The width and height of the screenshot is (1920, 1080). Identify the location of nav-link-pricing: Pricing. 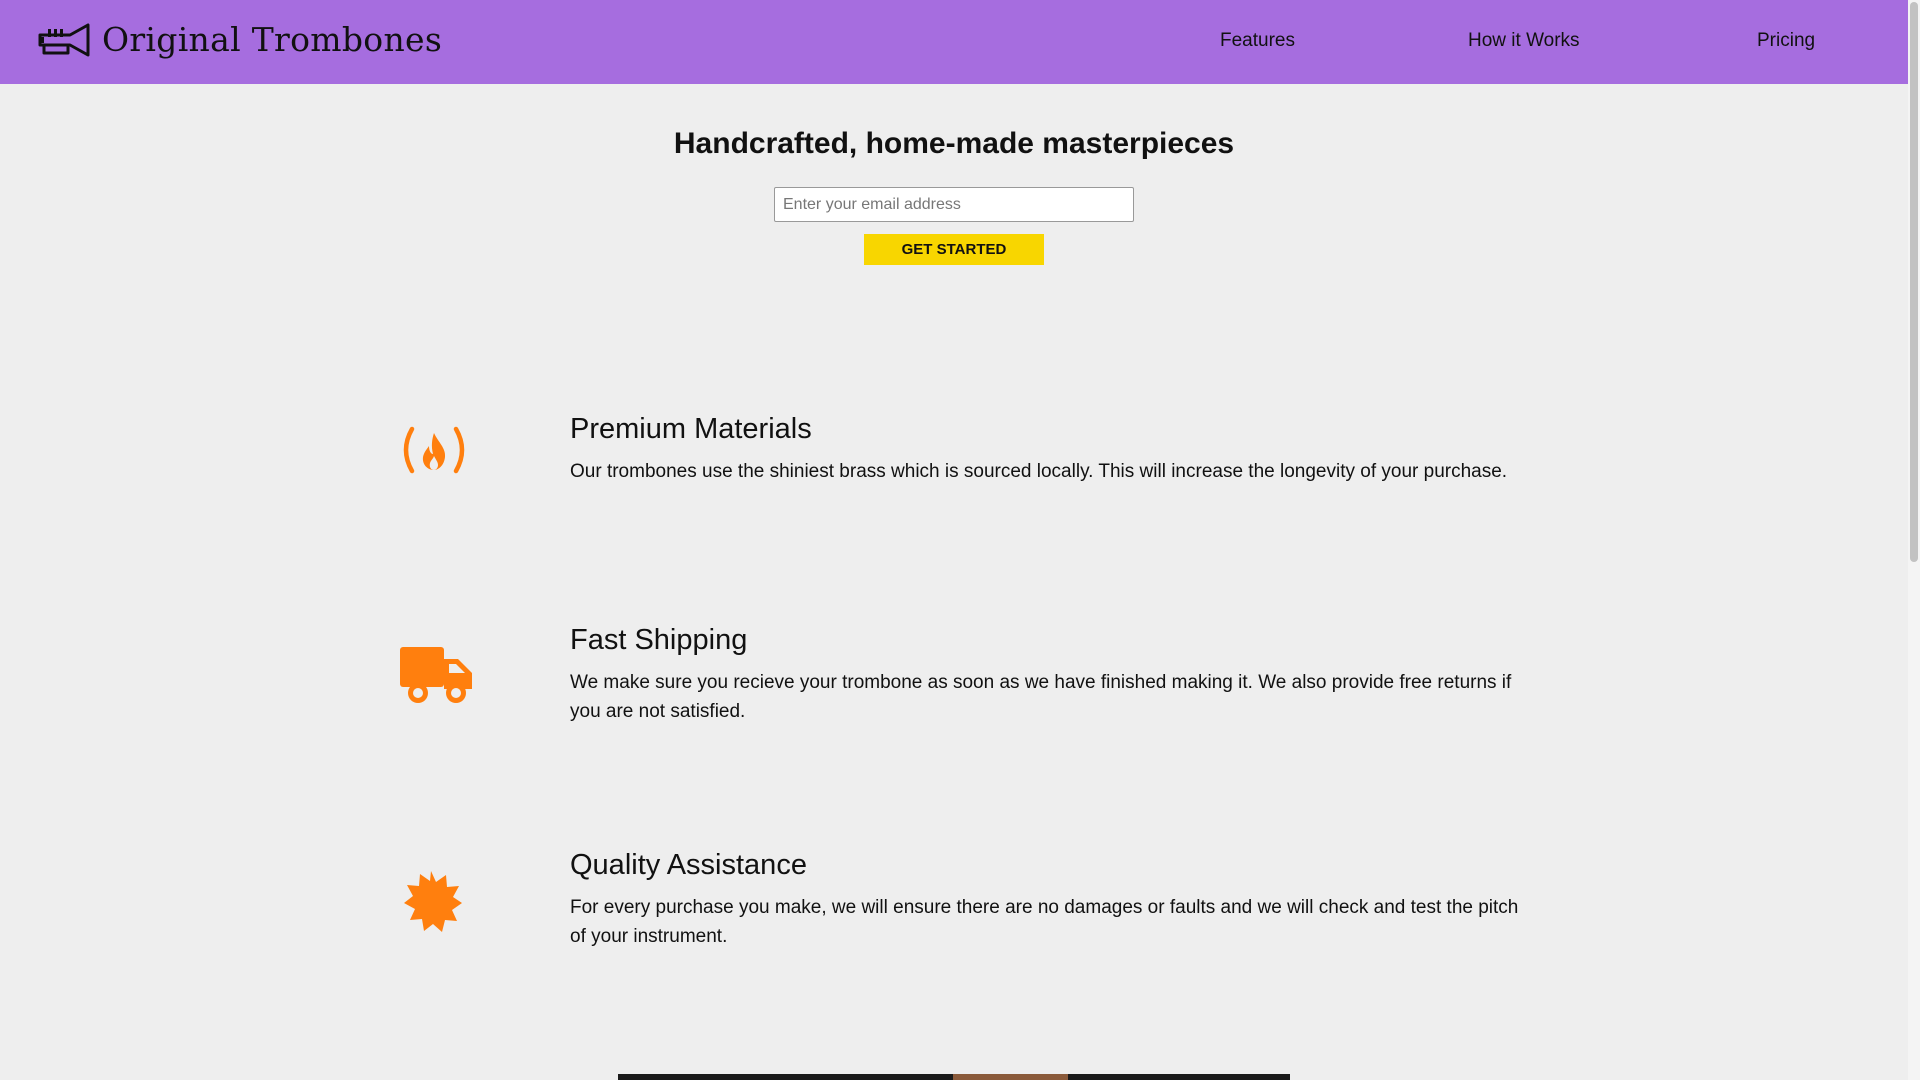
(1786, 41).